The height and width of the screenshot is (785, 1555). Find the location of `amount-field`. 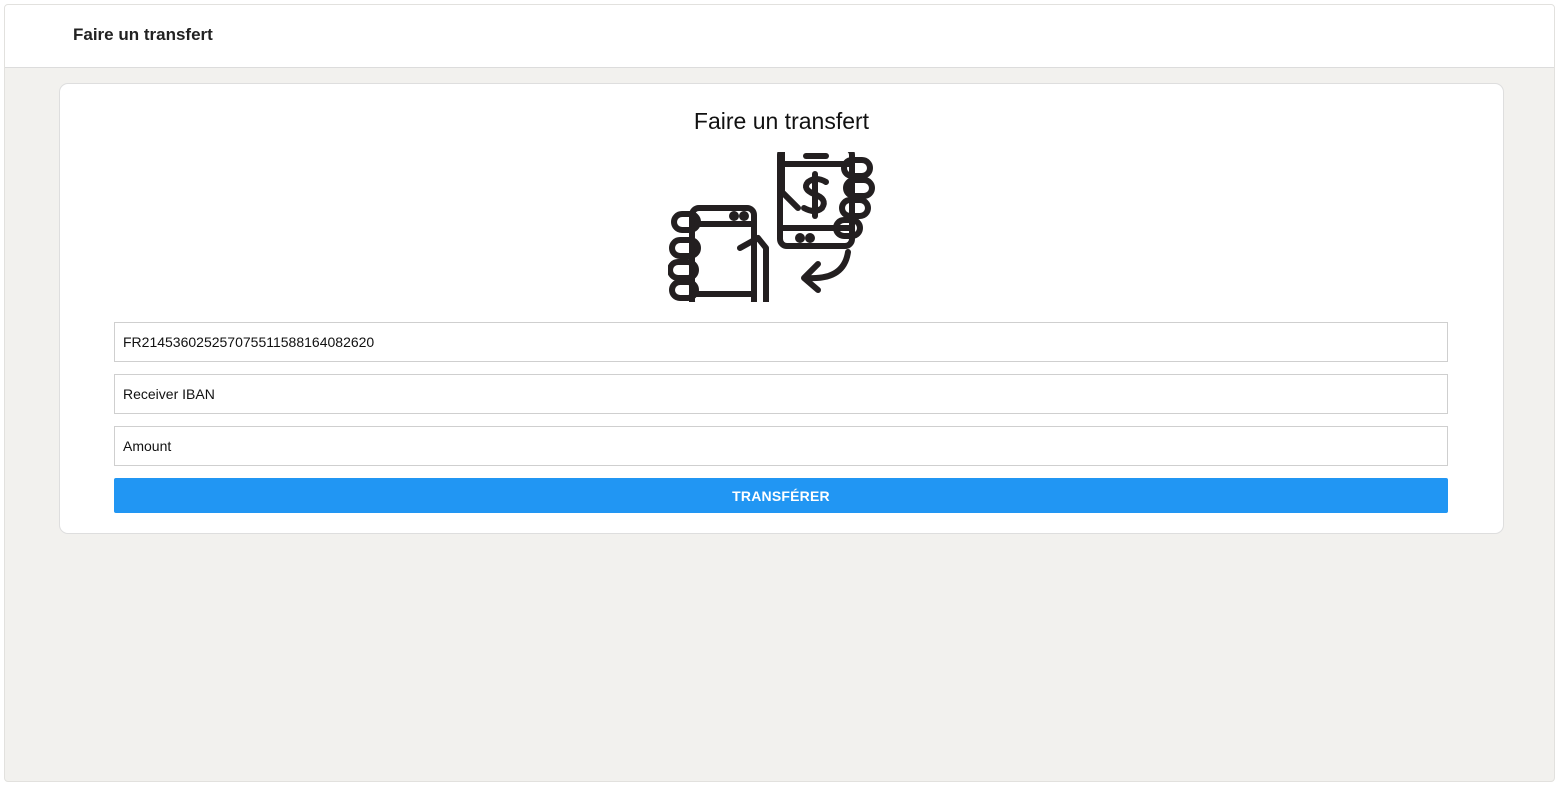

amount-field is located at coordinates (781, 446).